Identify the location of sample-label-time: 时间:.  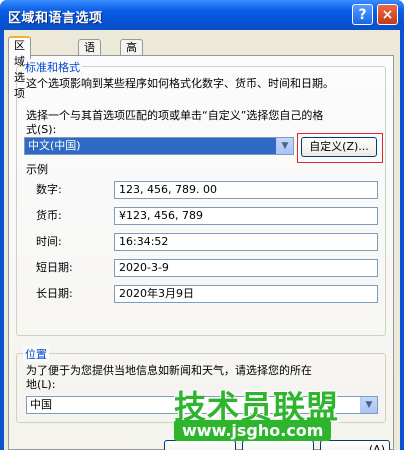
(49, 241).